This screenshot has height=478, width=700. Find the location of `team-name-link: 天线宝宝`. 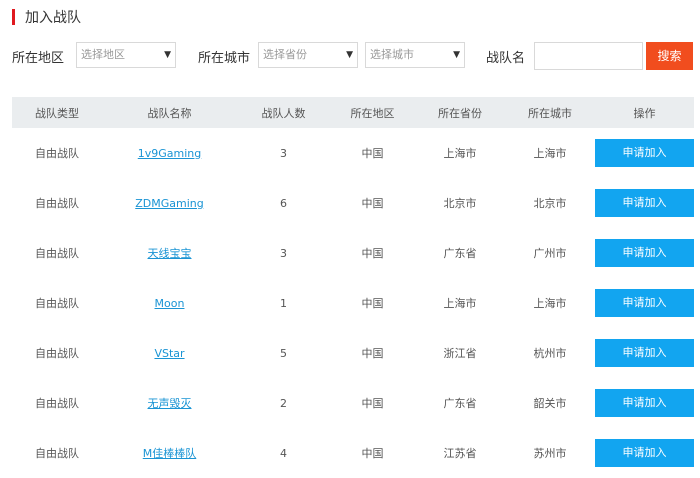

team-name-link: 天线宝宝 is located at coordinates (170, 253).